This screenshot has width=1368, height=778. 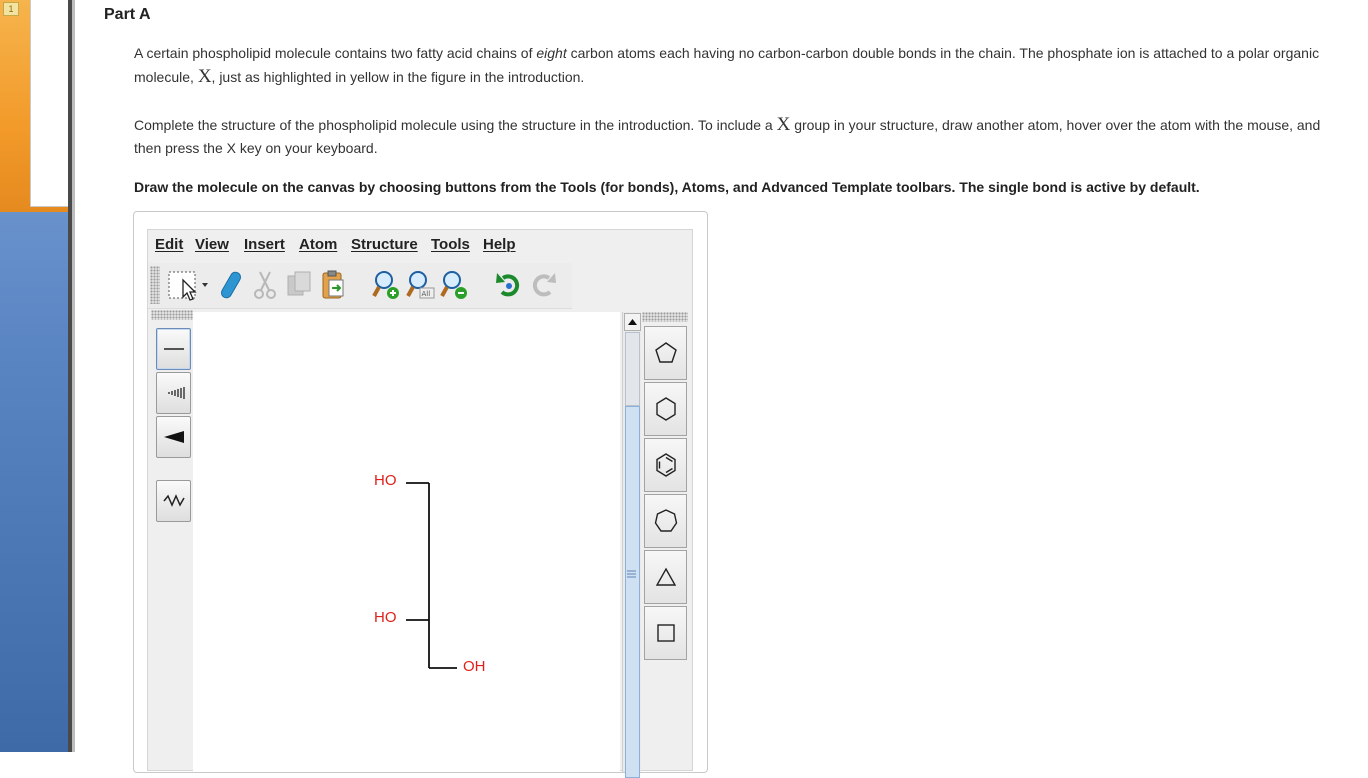 I want to click on template-toolbar-grip, so click(x=665, y=317).